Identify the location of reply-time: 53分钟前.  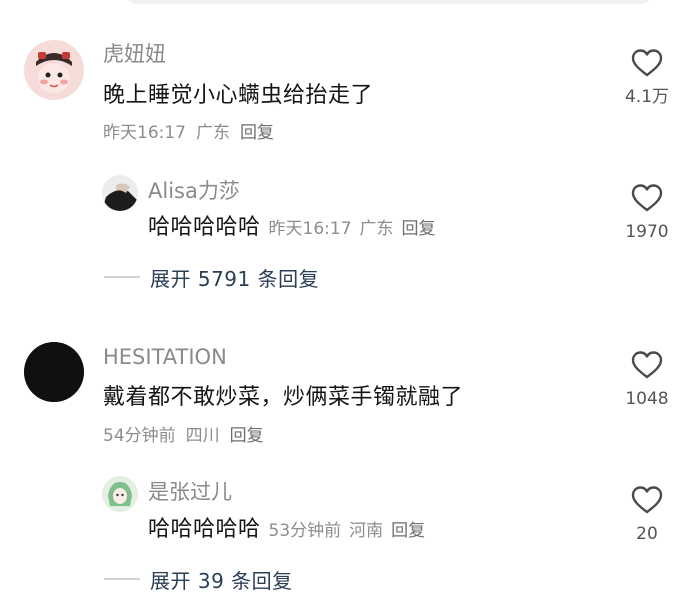
(305, 531).